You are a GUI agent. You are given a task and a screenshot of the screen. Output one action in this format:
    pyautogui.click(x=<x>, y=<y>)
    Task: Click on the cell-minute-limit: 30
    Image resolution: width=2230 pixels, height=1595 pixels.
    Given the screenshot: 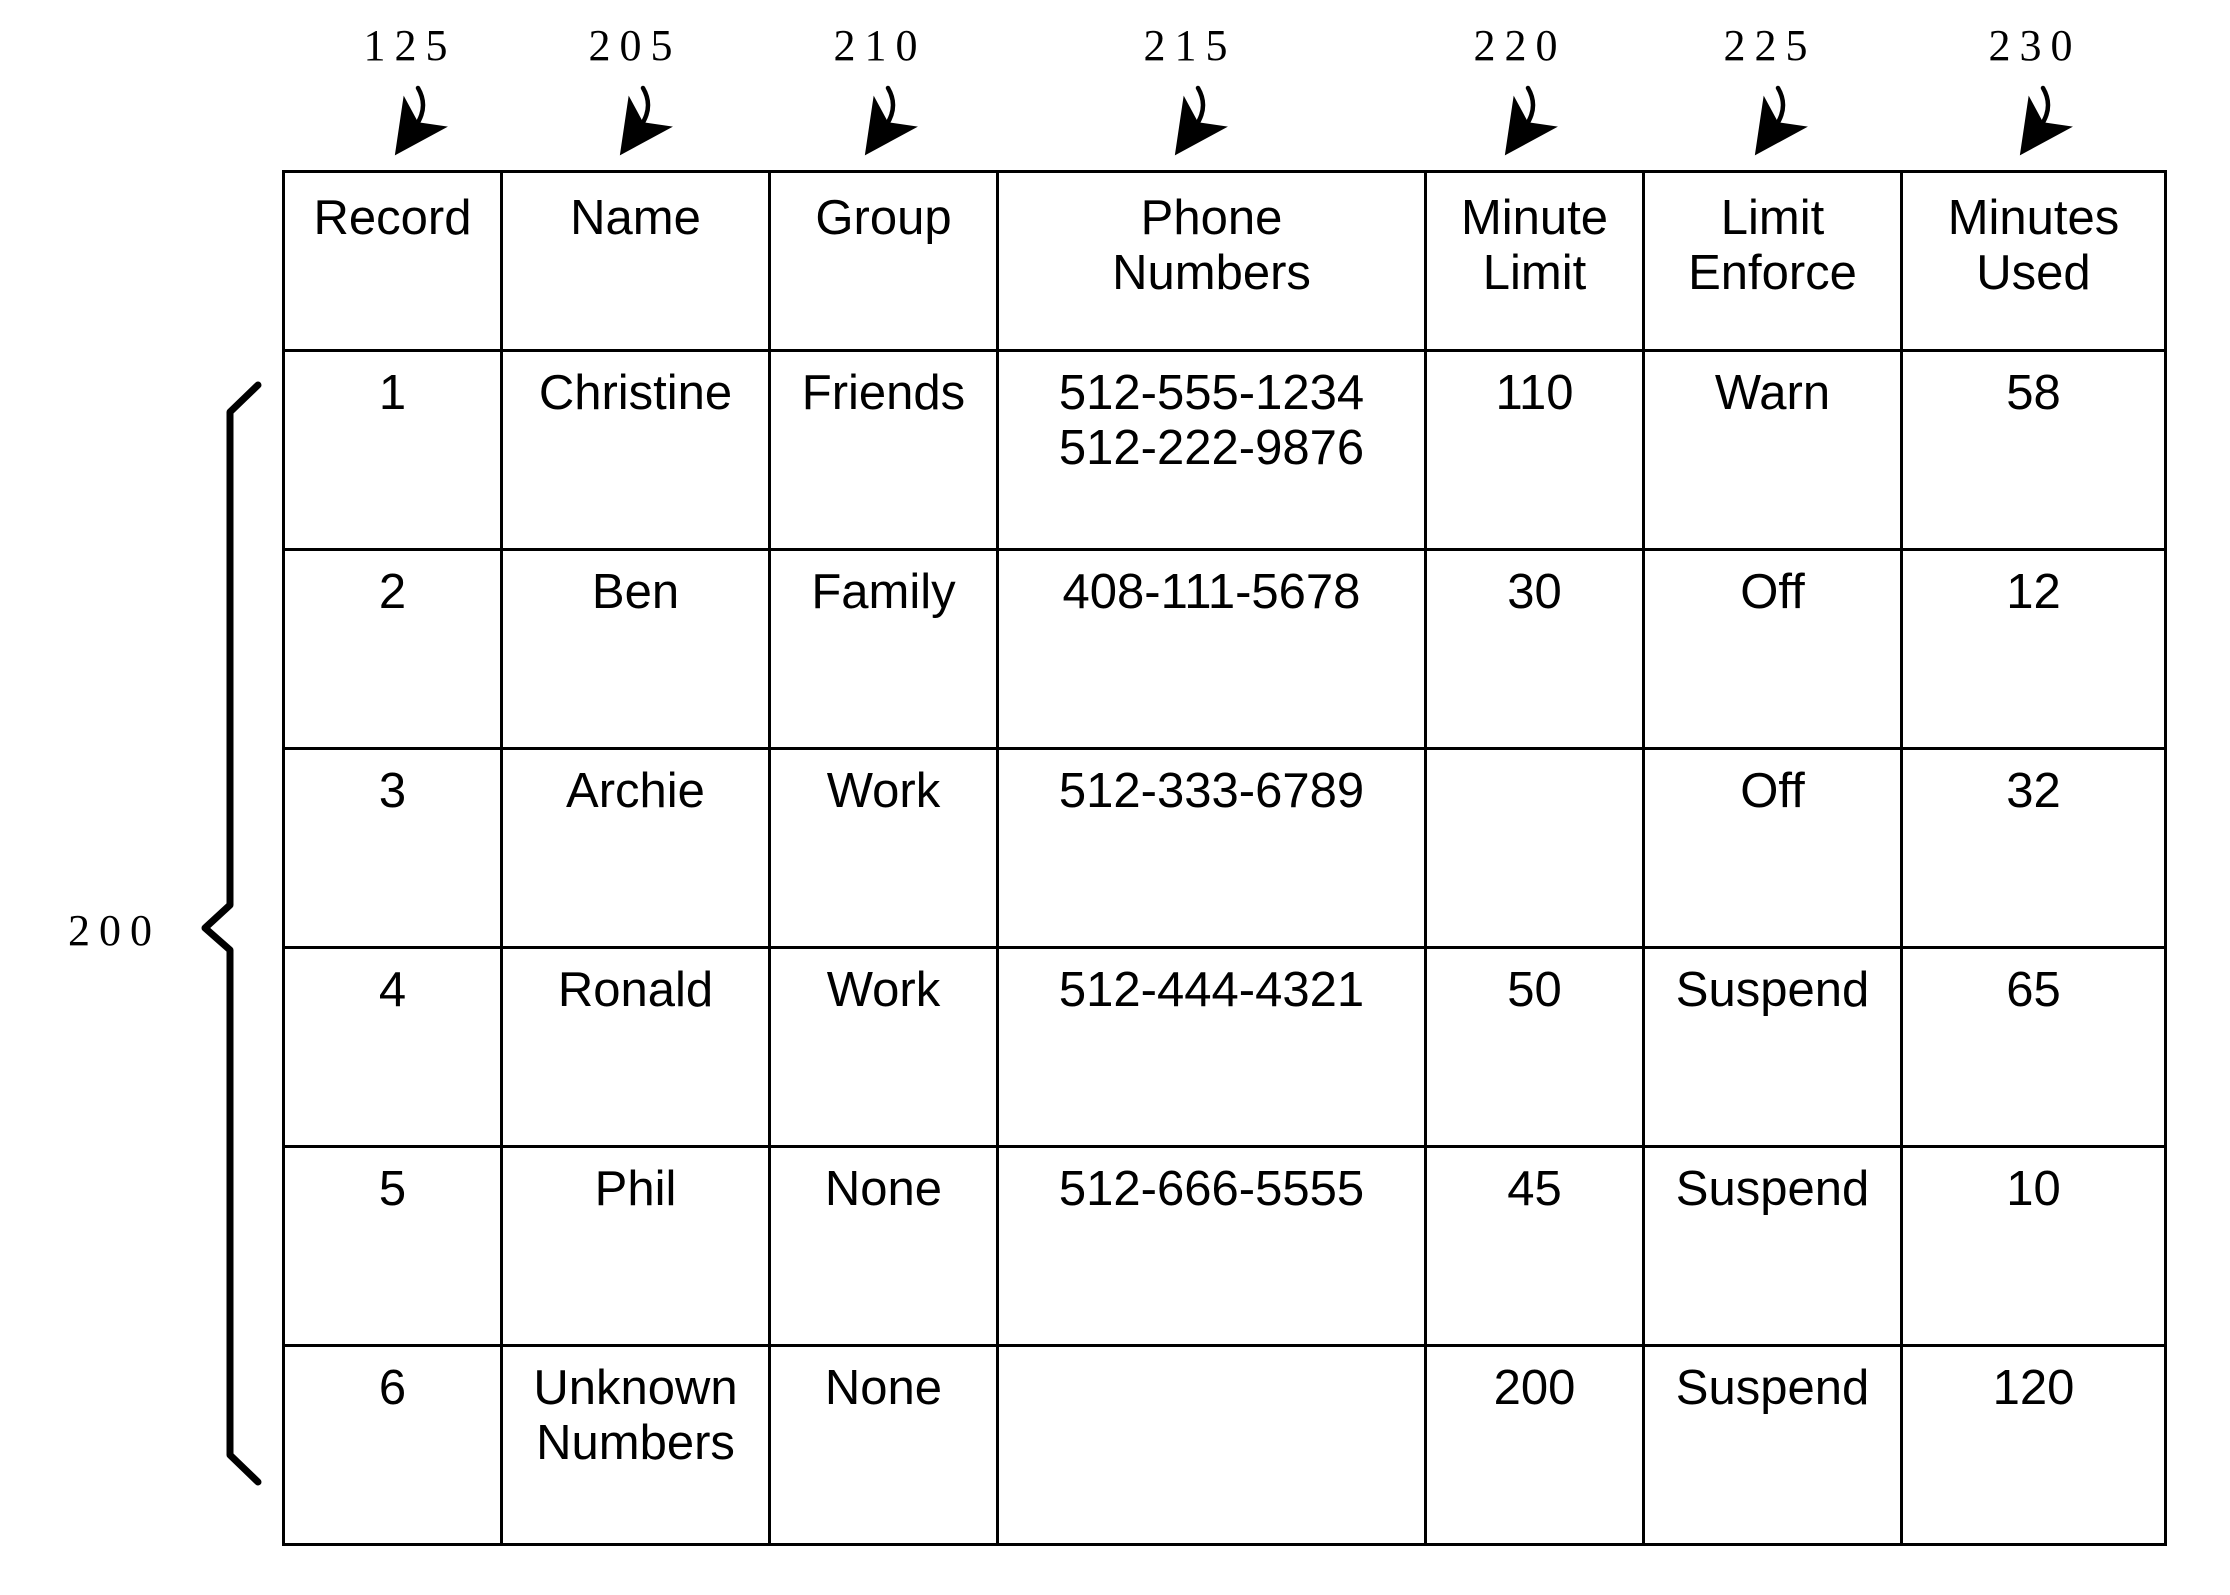 What is the action you would take?
    pyautogui.click(x=1534, y=649)
    